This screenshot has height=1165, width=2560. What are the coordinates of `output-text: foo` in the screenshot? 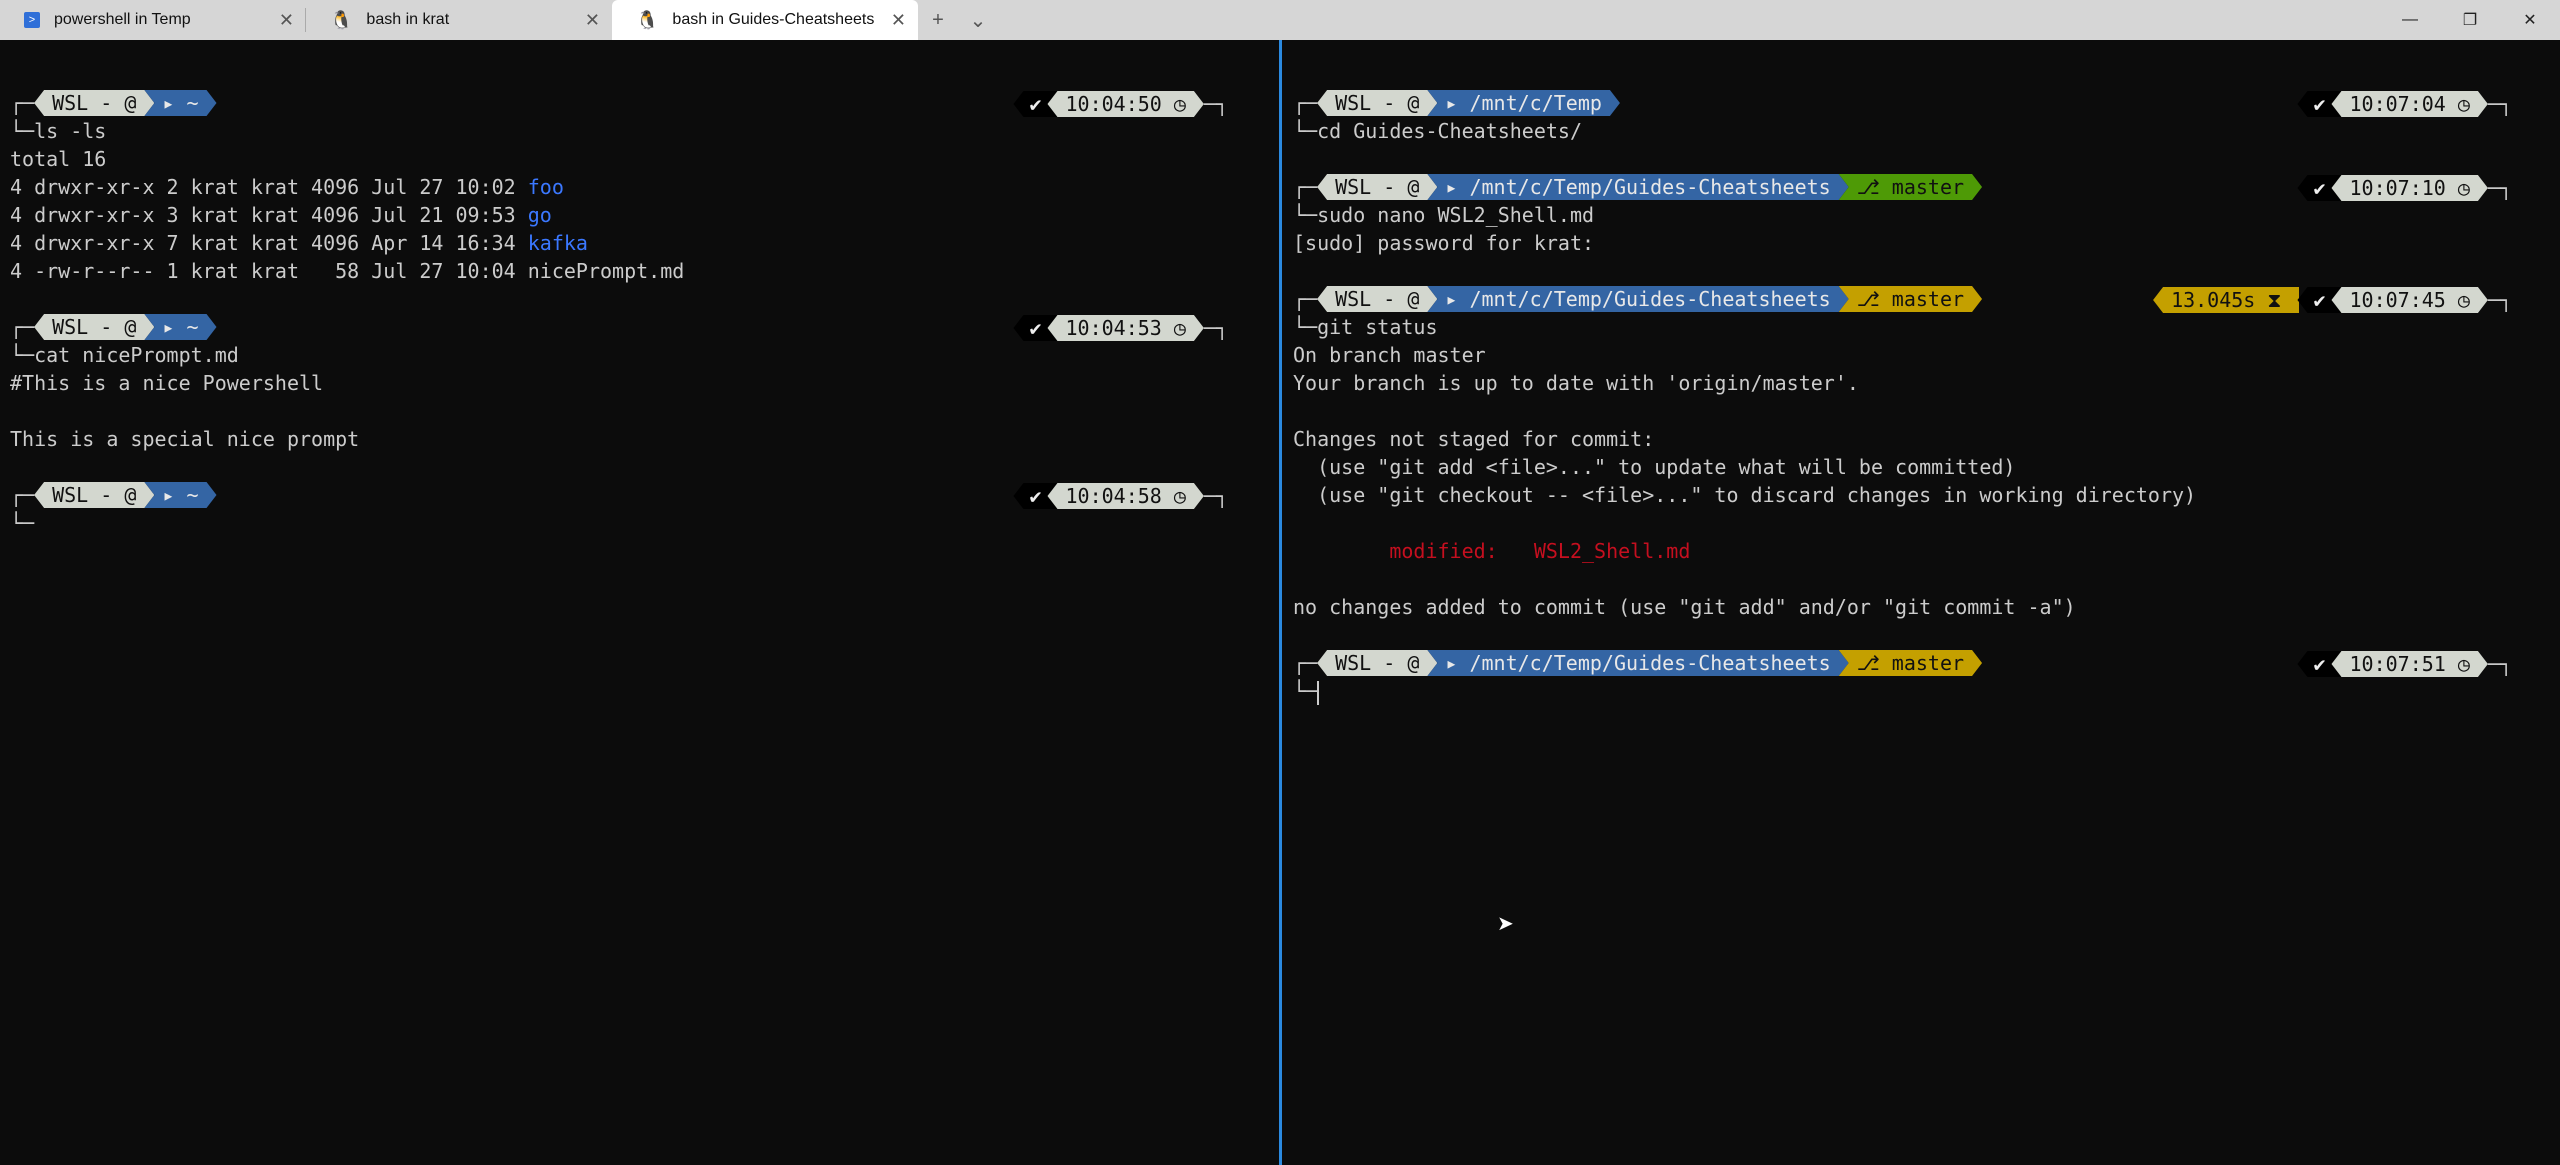 It's located at (545, 187).